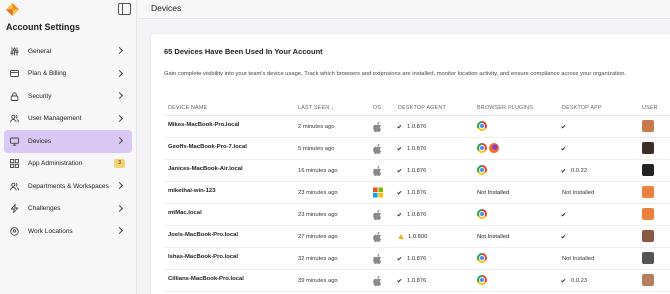 This screenshot has width=670, height=294. Describe the element at coordinates (68, 51) in the screenshot. I see `sidebar-item-general: General` at that location.